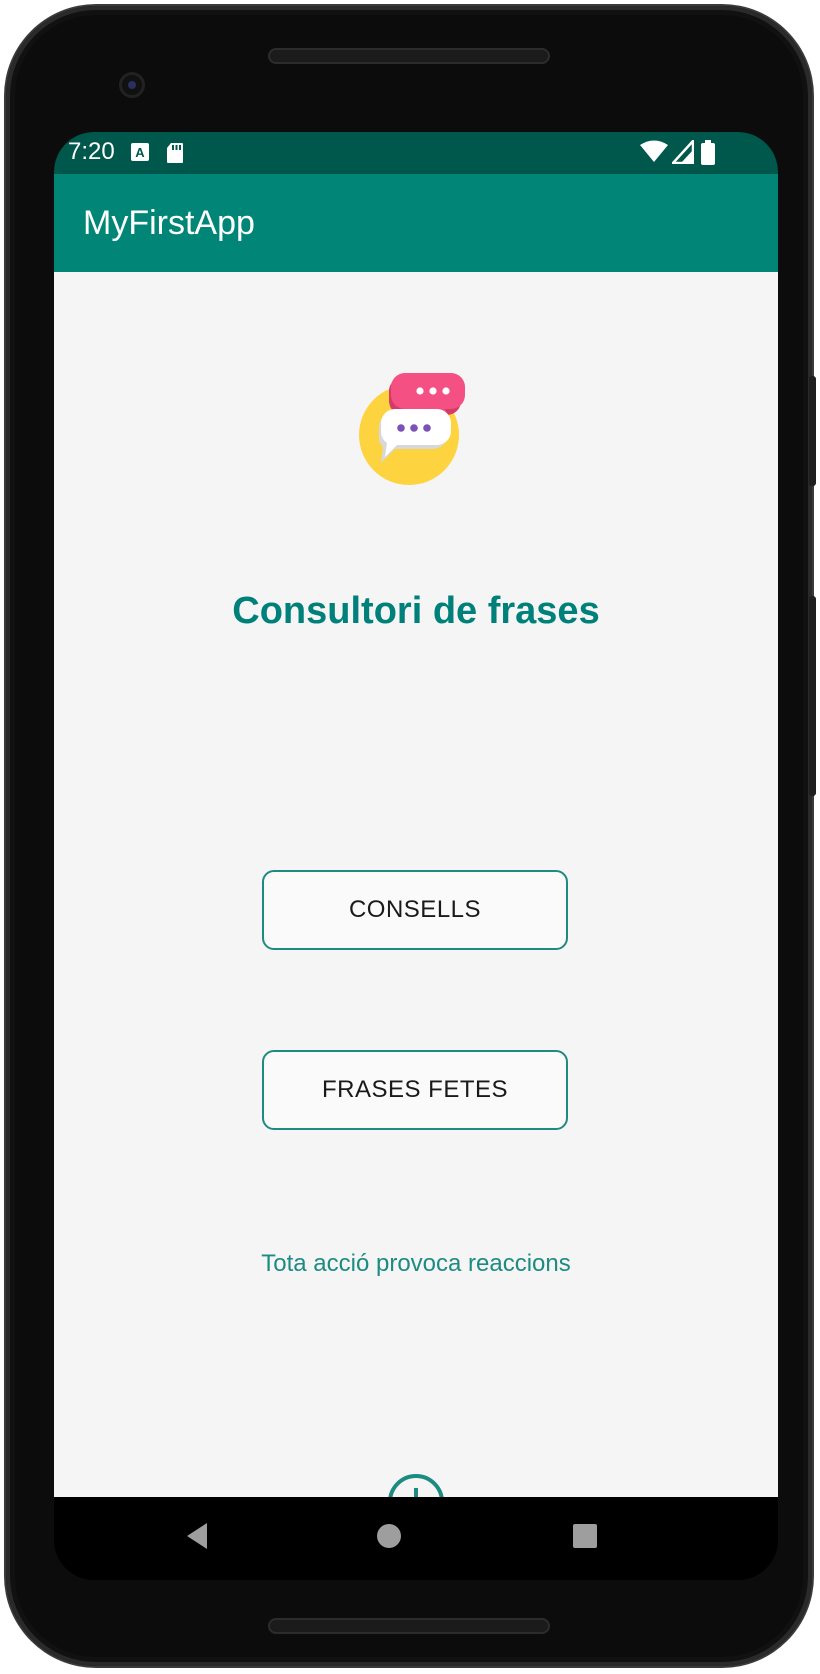 Image resolution: width=820 pixels, height=1674 pixels. I want to click on wifi-icon, so click(654, 154).